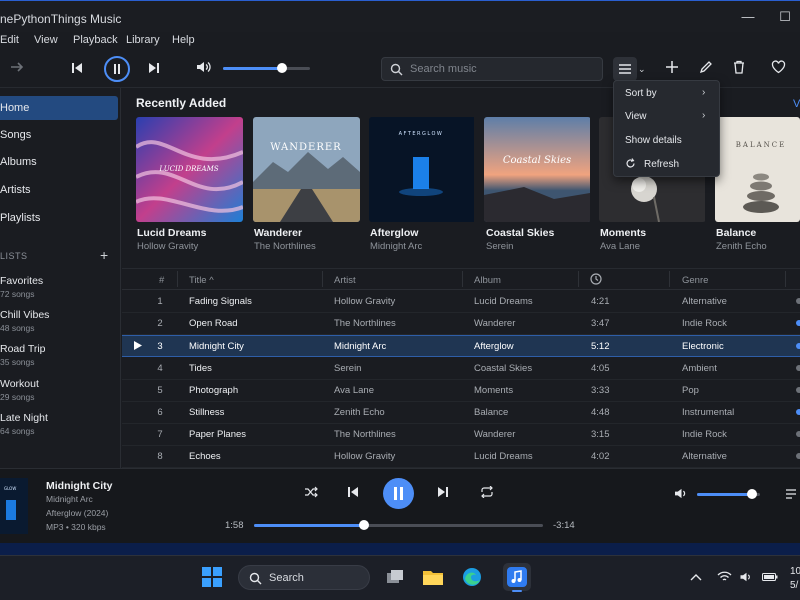 The width and height of the screenshot is (800, 600). Describe the element at coordinates (491, 412) in the screenshot. I see `track-album: Balance` at that location.